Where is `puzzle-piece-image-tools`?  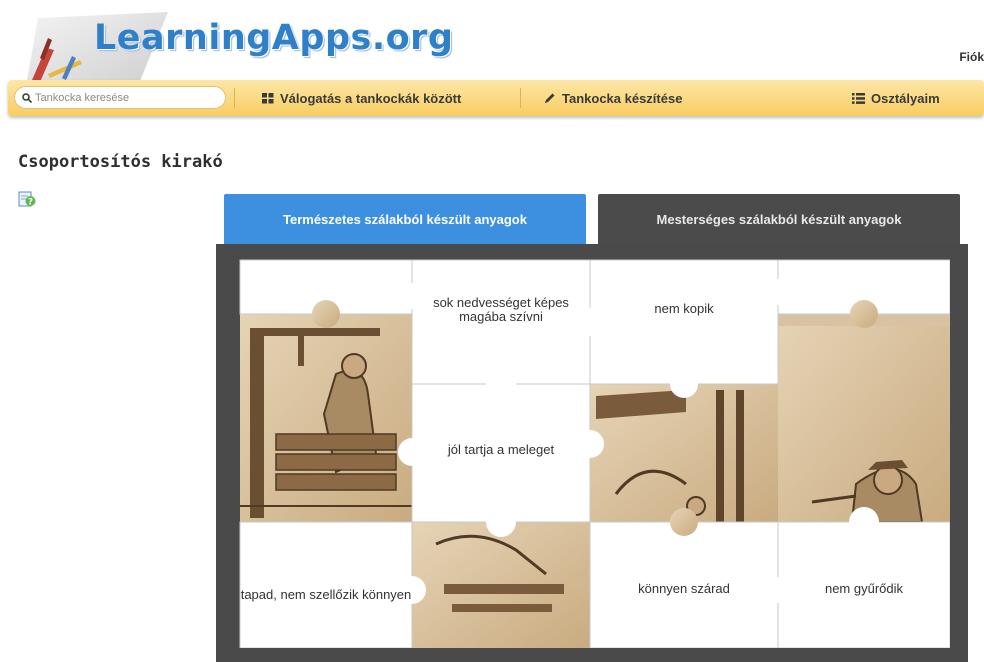 puzzle-piece-image-tools is located at coordinates (501, 585).